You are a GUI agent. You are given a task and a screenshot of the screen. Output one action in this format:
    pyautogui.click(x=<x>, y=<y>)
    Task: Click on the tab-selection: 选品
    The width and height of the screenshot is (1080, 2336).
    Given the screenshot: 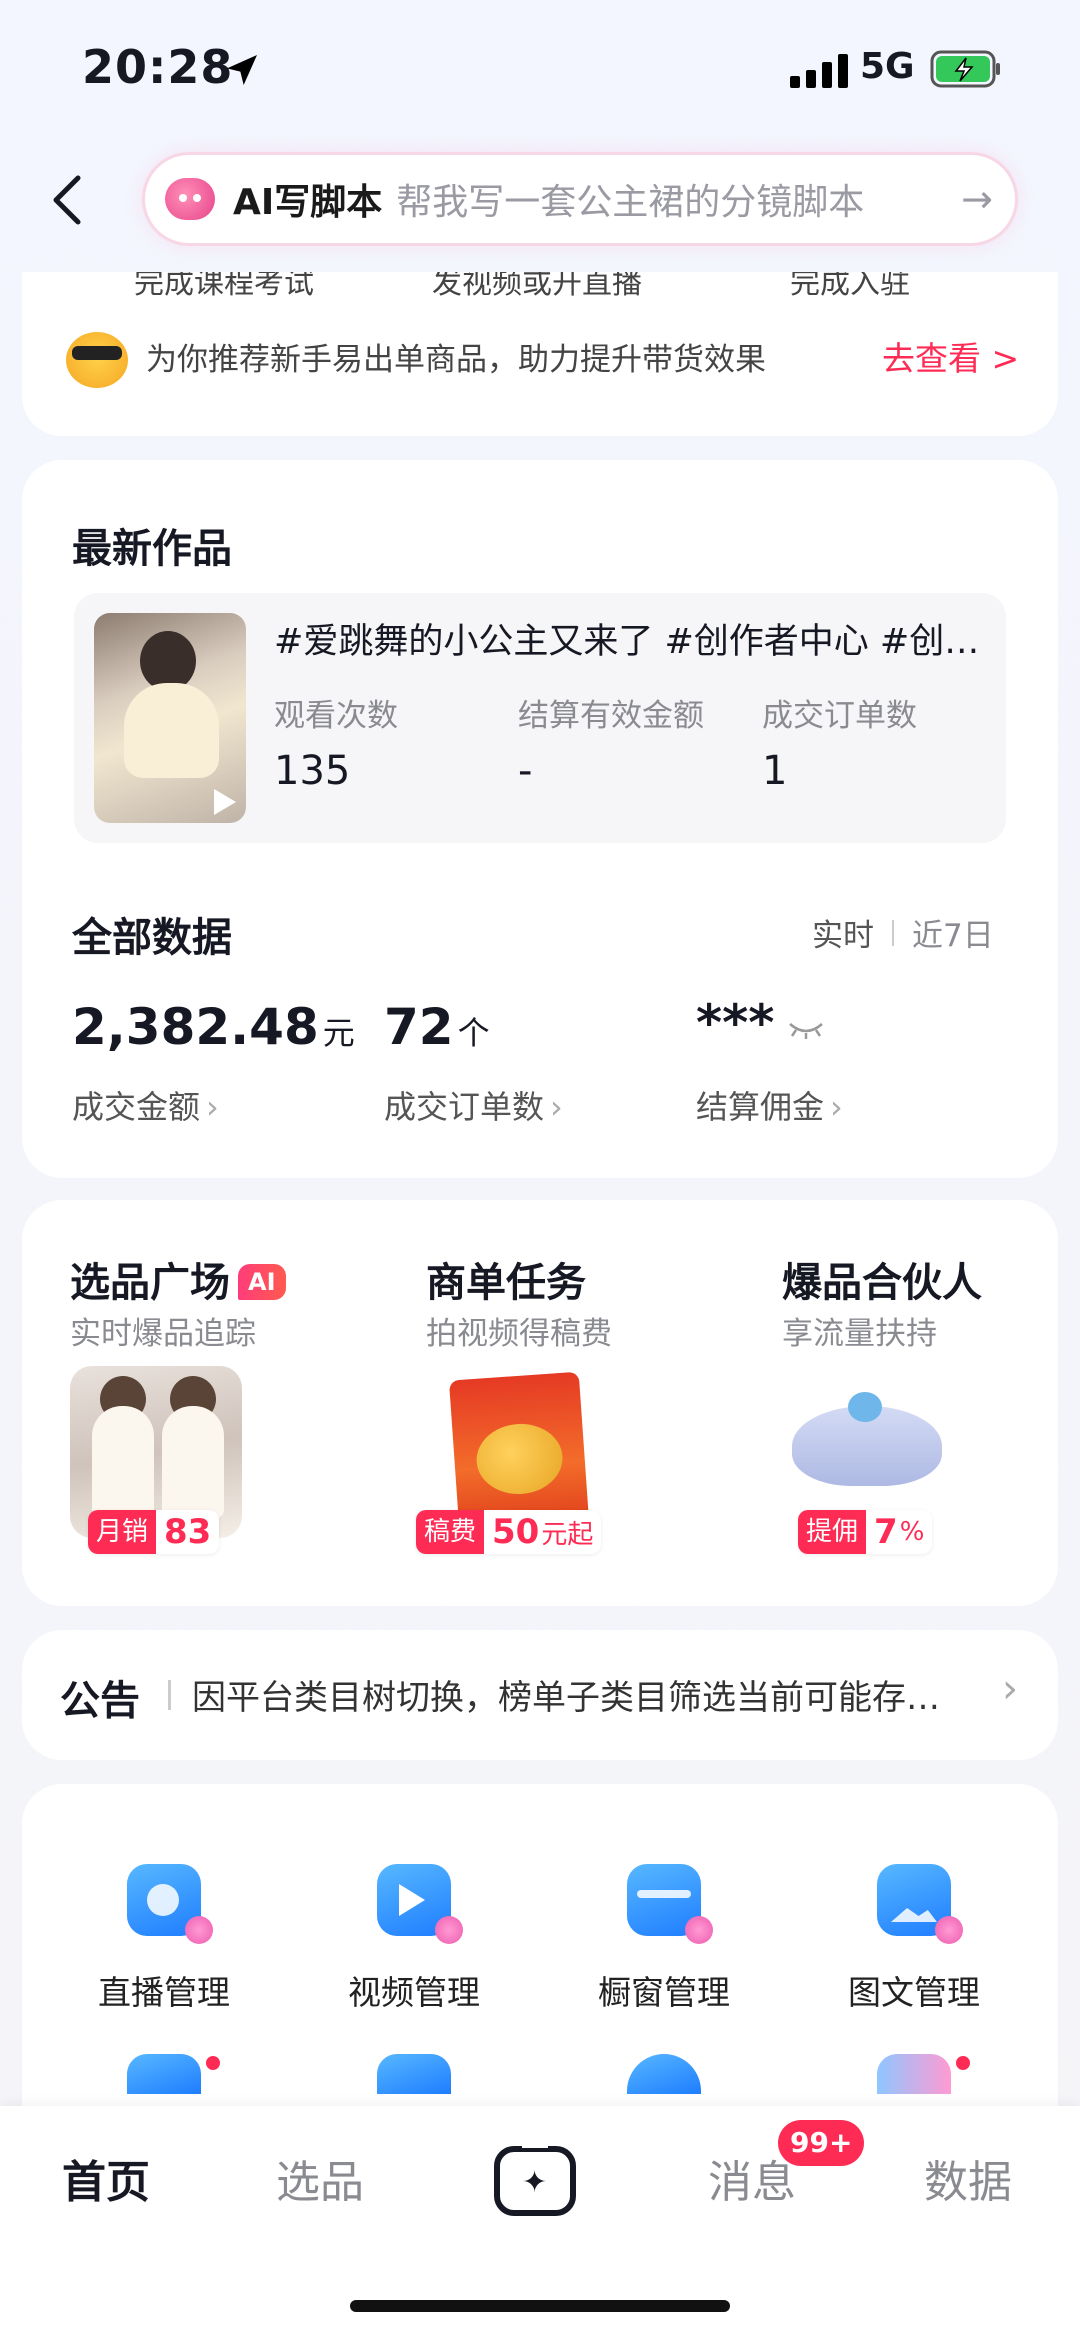 What is the action you would take?
    pyautogui.click(x=320, y=2178)
    